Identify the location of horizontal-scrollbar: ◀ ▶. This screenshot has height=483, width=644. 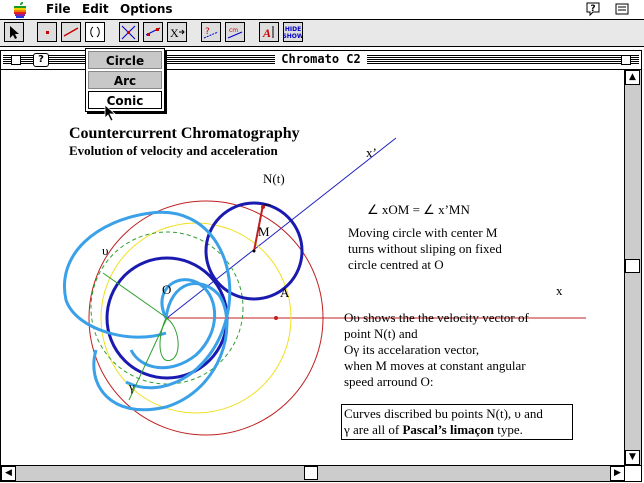
(313, 473).